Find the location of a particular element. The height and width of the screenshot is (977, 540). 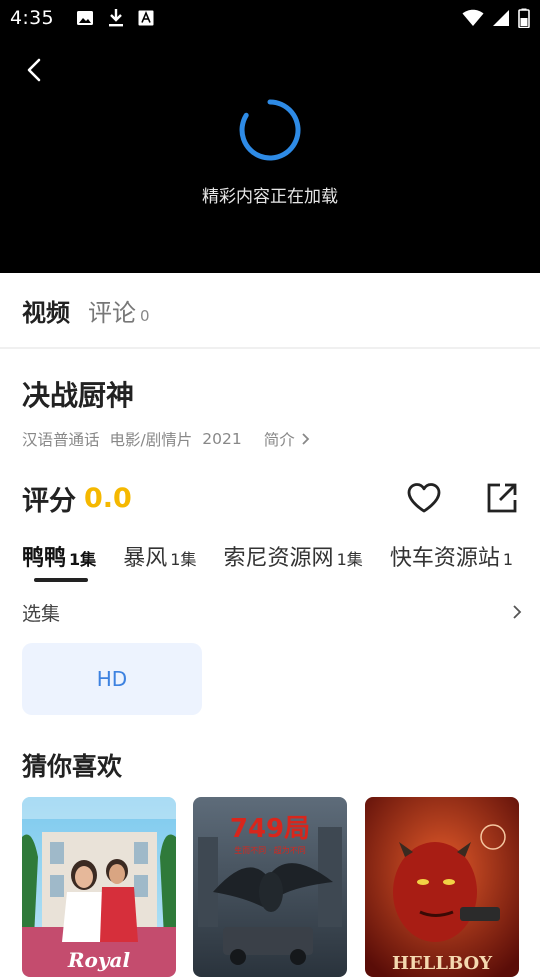

rating-label: 评分 is located at coordinates (49, 501).